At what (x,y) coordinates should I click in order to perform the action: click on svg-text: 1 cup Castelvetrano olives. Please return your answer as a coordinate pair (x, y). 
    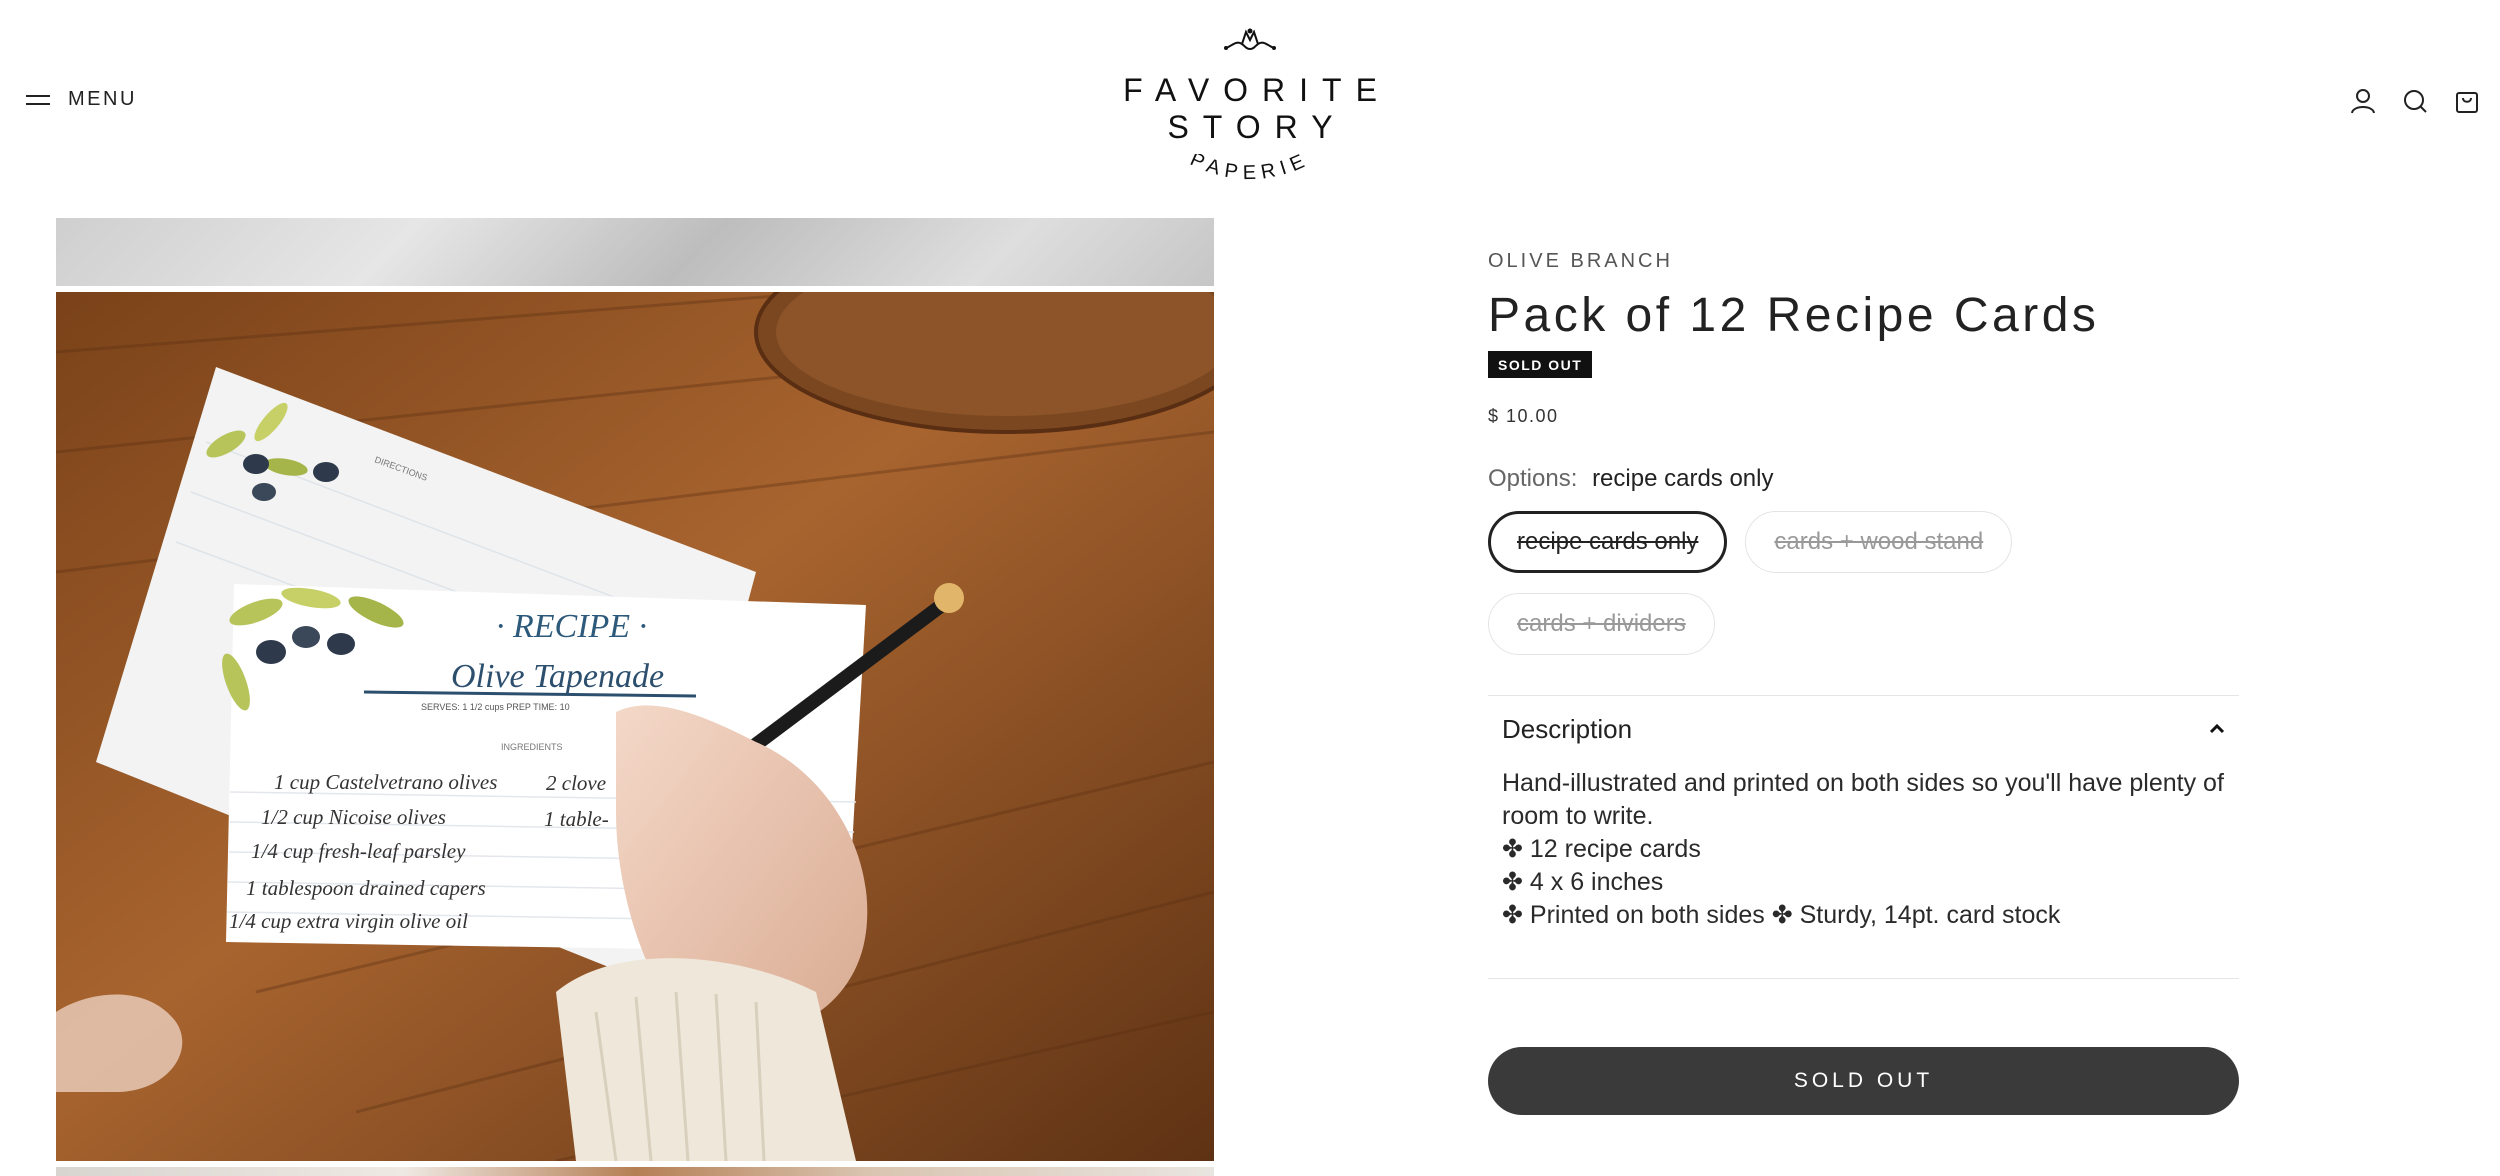
    Looking at the image, I should click on (385, 782).